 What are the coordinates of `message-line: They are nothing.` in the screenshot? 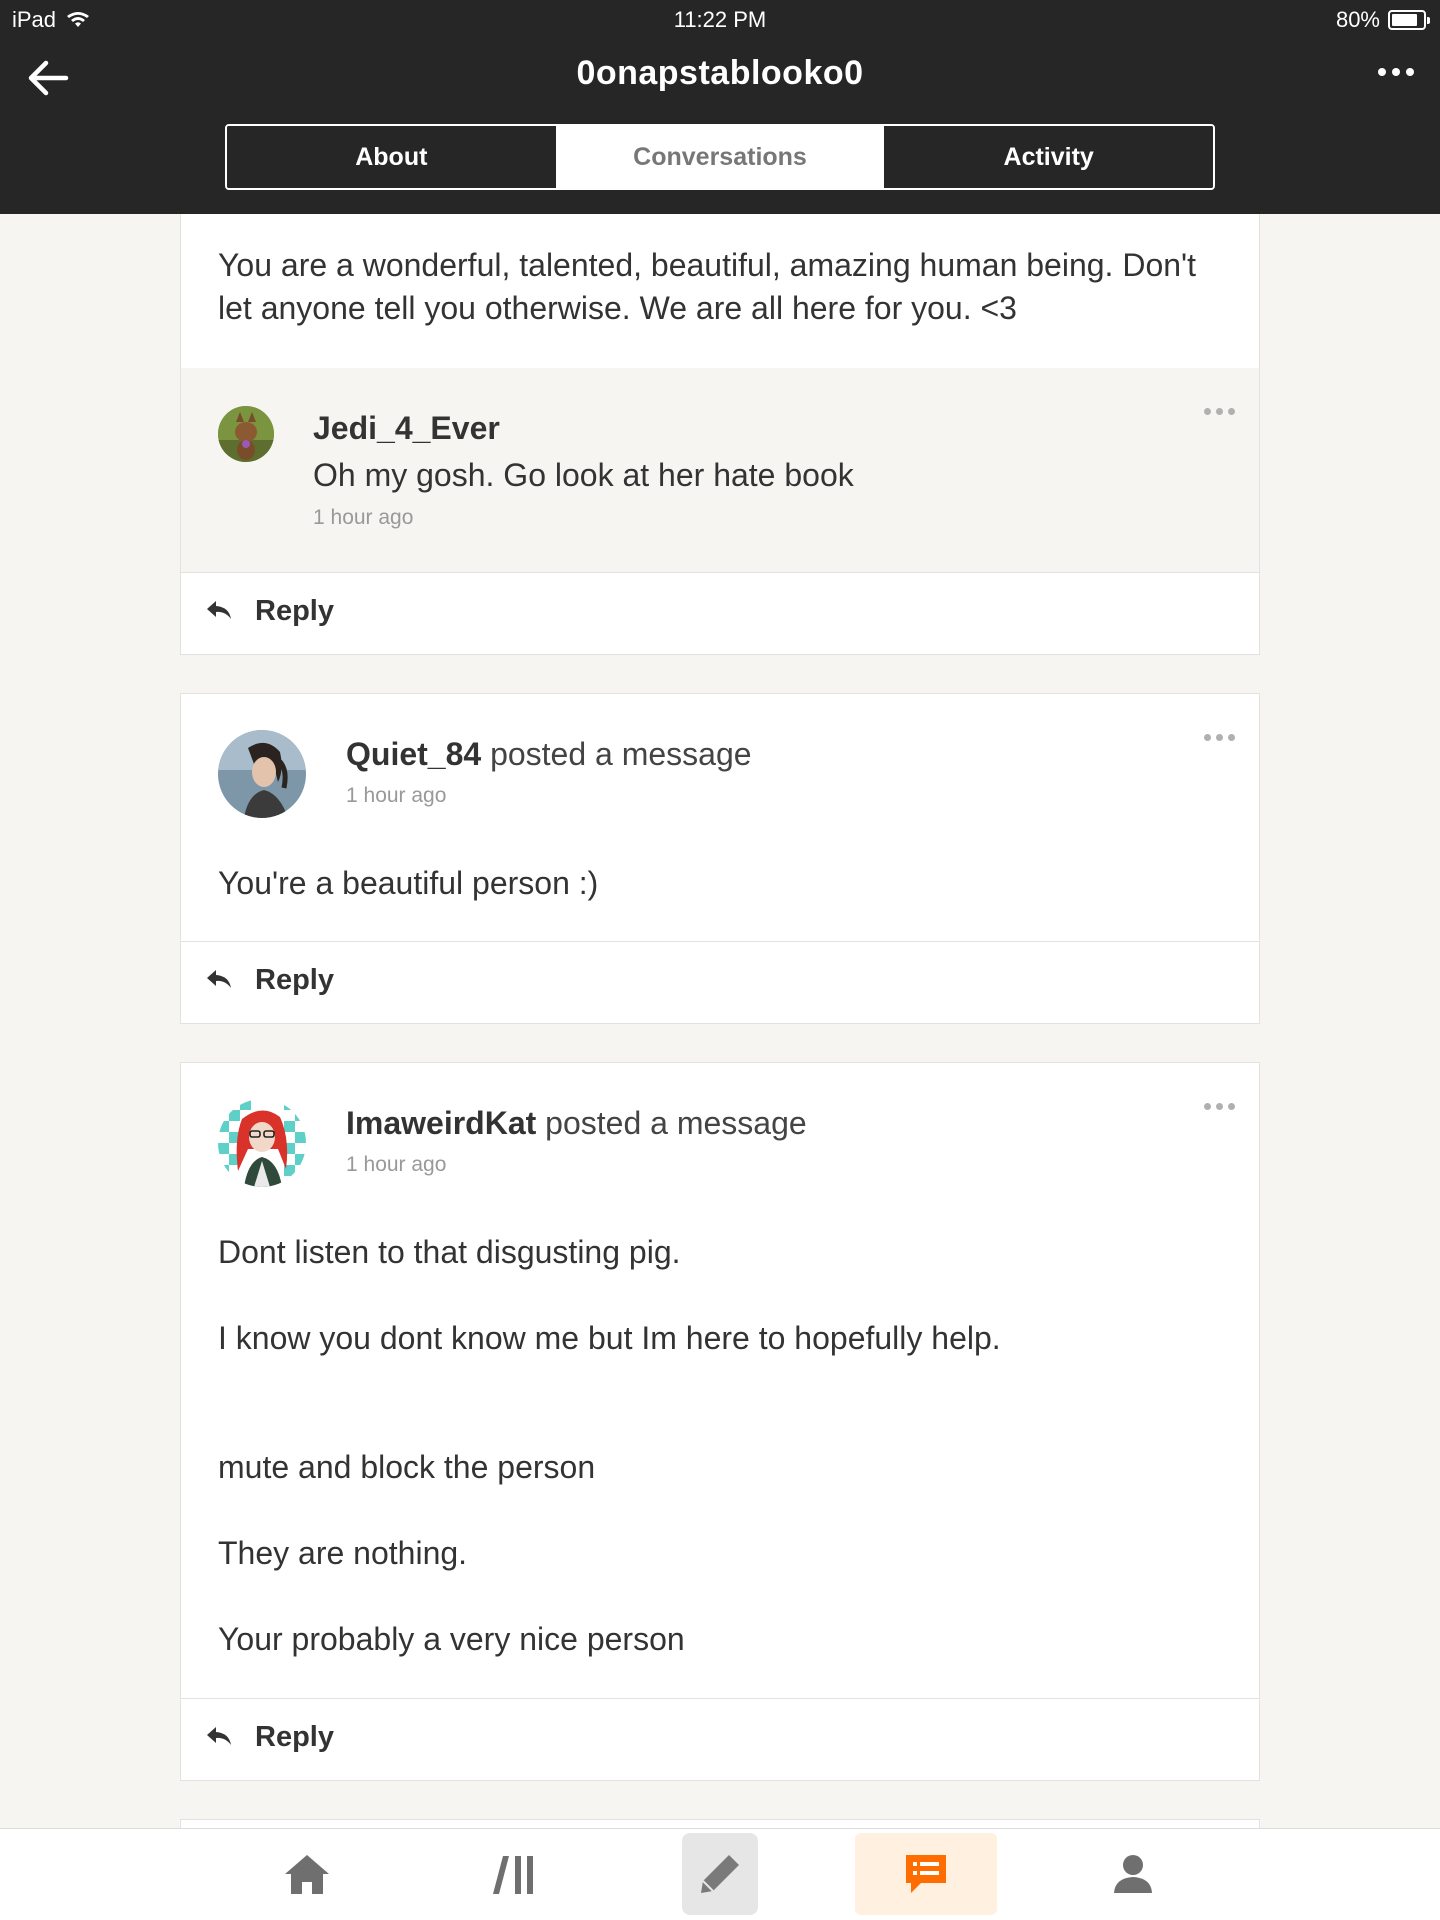 It's located at (343, 1553).